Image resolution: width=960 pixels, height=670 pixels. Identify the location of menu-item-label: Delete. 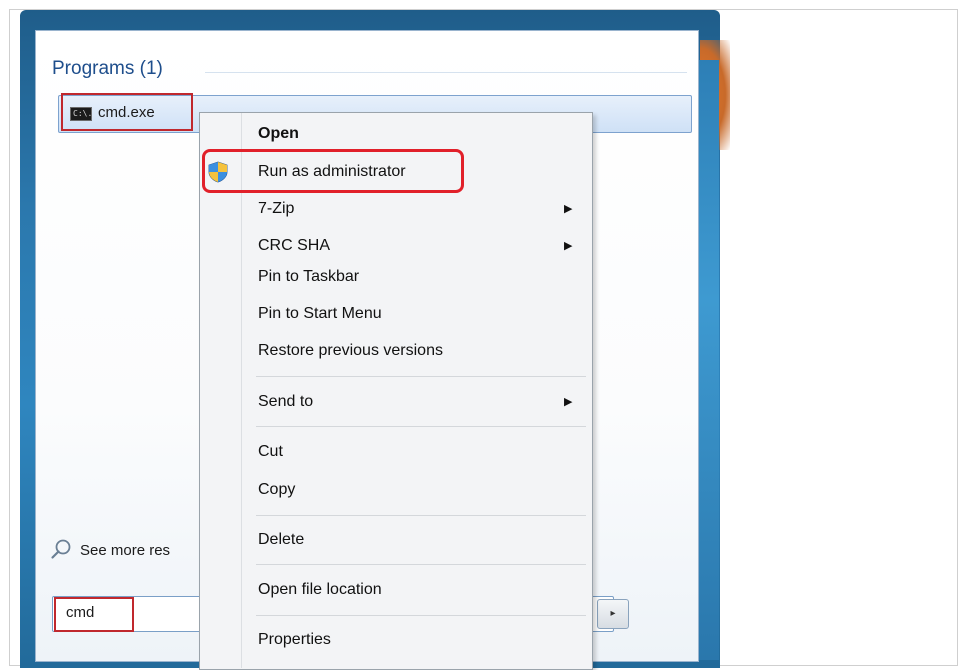
(281, 539).